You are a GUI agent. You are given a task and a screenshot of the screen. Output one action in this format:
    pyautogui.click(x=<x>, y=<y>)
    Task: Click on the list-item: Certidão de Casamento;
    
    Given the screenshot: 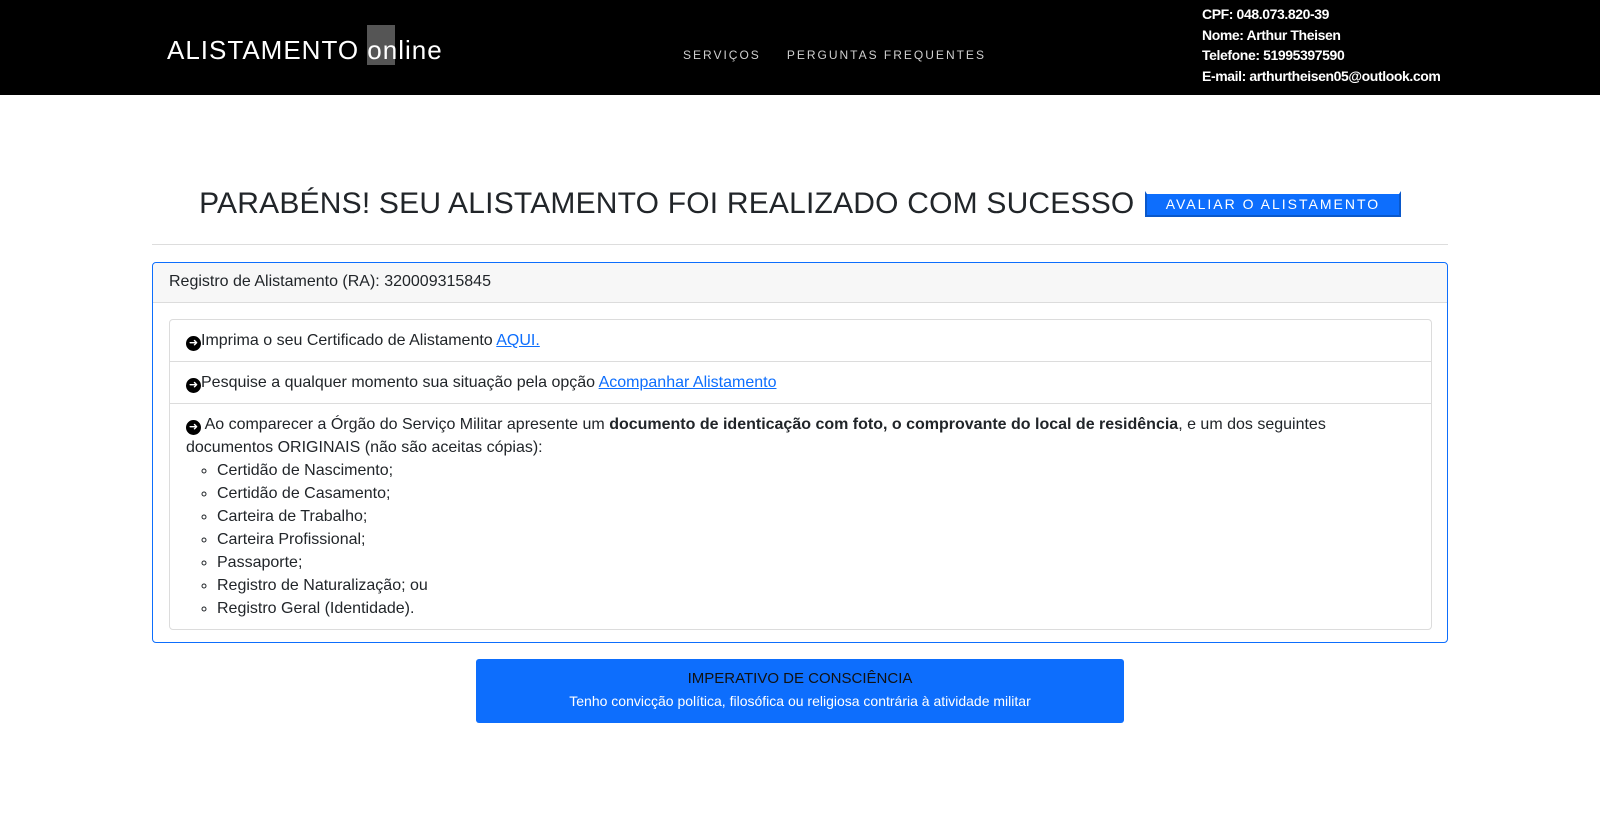 What is the action you would take?
    pyautogui.click(x=816, y=493)
    